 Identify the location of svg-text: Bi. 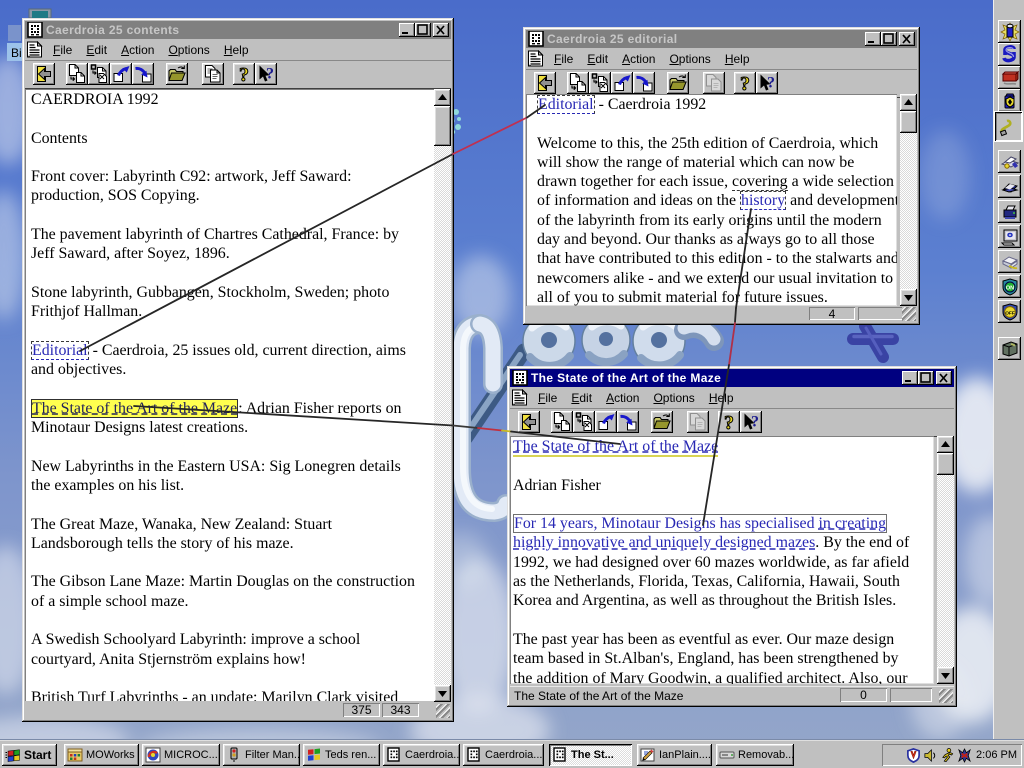
(16, 53).